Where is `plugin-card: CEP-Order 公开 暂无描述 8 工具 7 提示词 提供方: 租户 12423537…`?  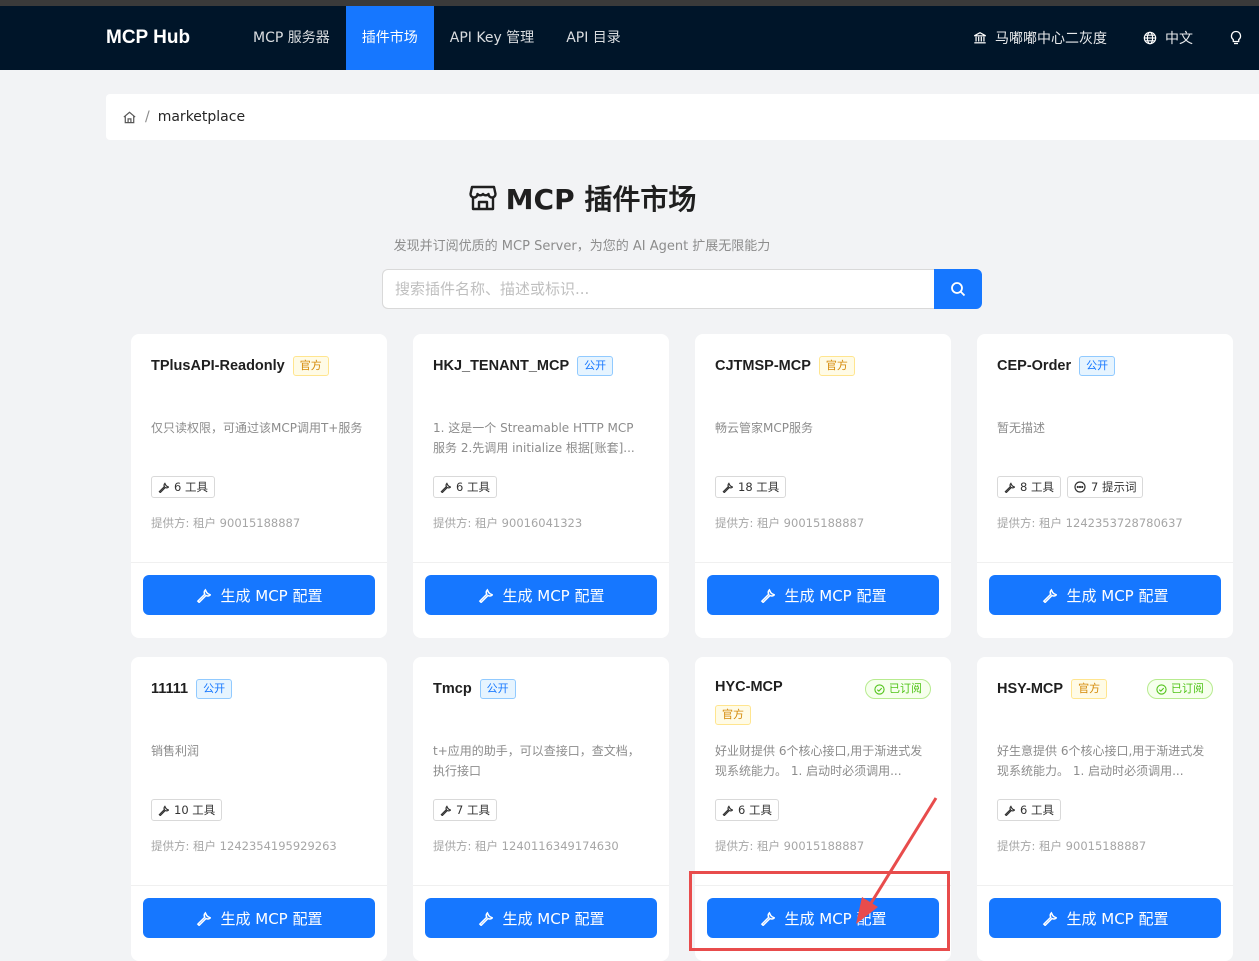
plugin-card: CEP-Order 公开 暂无描述 8 工具 7 提示词 提供方: 租户 12423537… is located at coordinates (1105, 486).